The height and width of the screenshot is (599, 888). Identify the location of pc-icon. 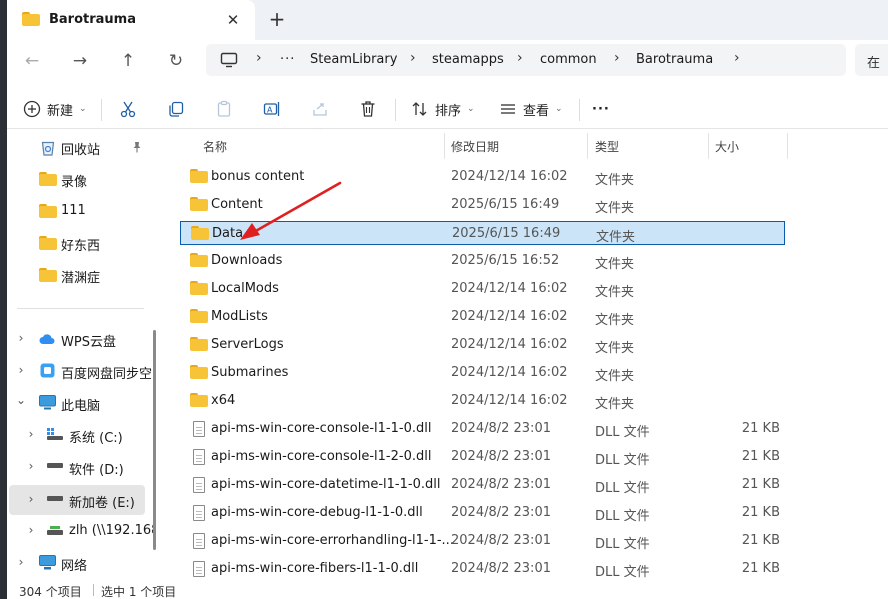
(47, 402).